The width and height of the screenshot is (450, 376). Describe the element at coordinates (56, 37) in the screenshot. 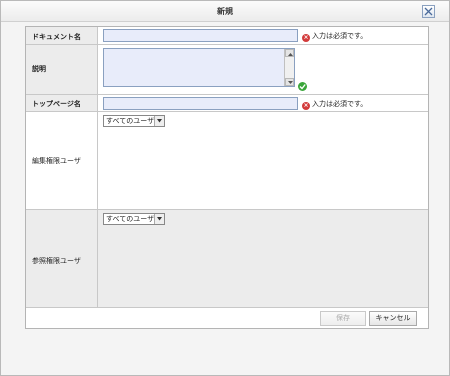

I see `document-name-label: ドキュメント名` at that location.